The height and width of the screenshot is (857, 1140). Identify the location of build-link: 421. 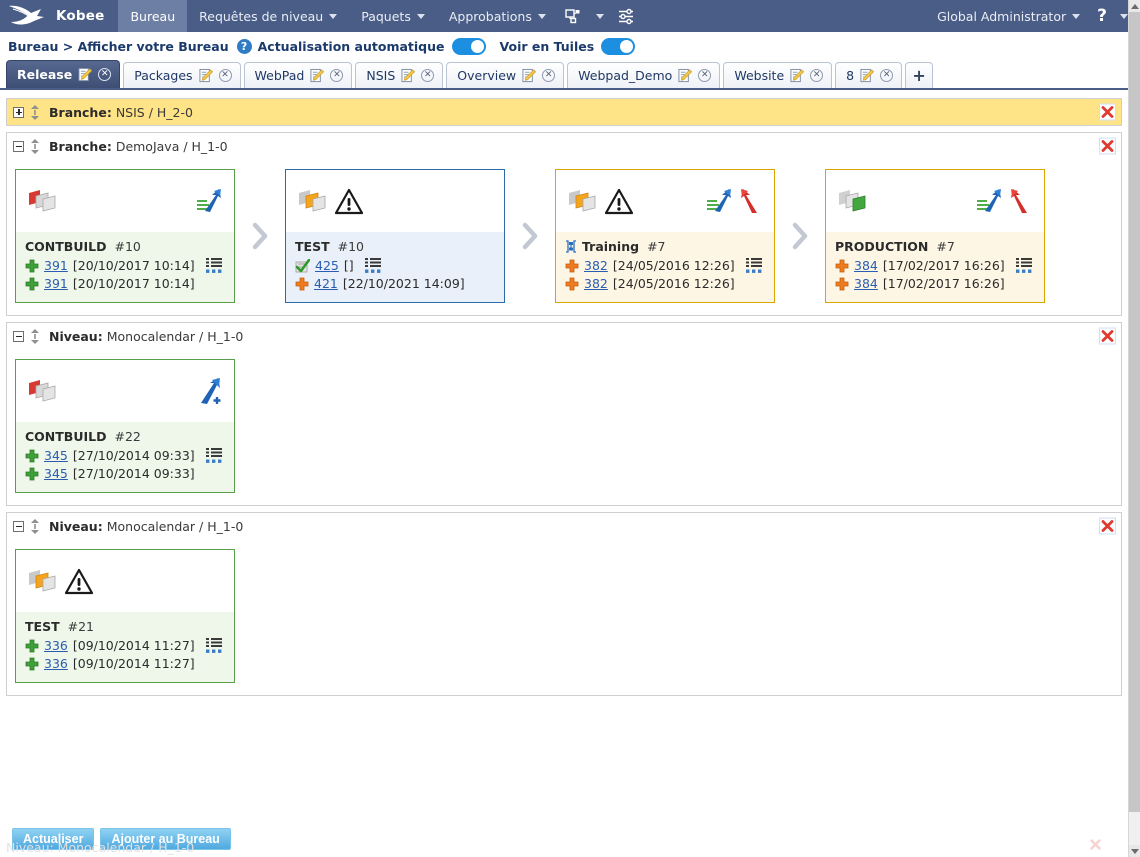
(326, 284).